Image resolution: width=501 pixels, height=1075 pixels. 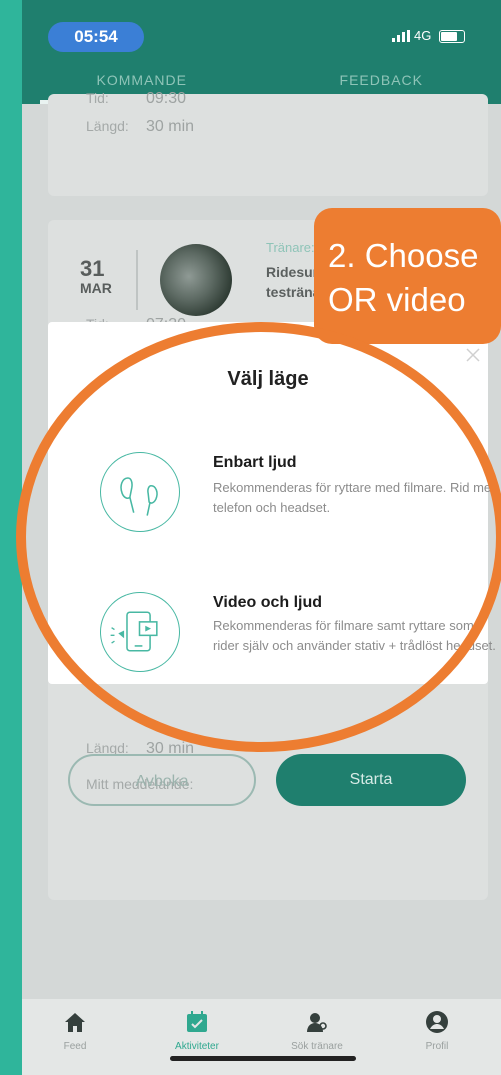 I want to click on status-time: 05:54, so click(x=96, y=37).